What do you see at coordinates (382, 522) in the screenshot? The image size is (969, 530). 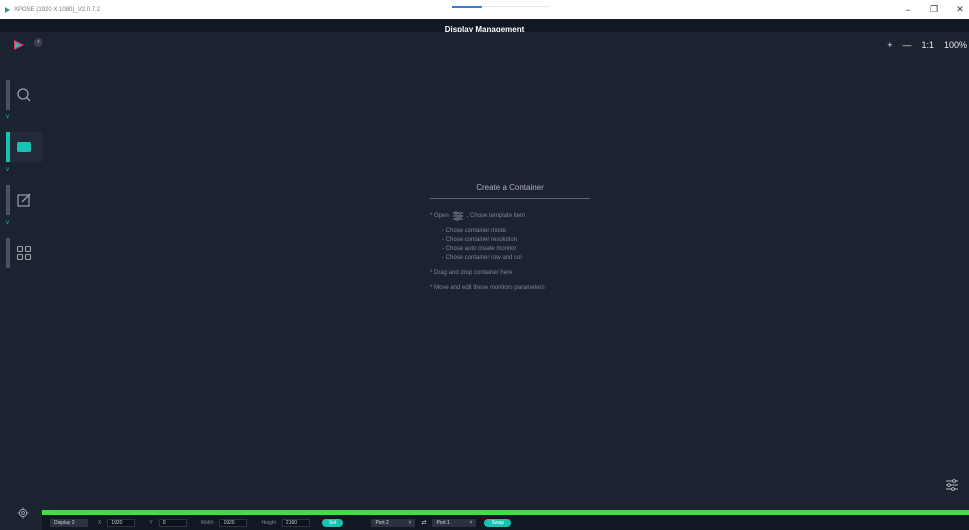 I see `port-a-value: Port 2` at bounding box center [382, 522].